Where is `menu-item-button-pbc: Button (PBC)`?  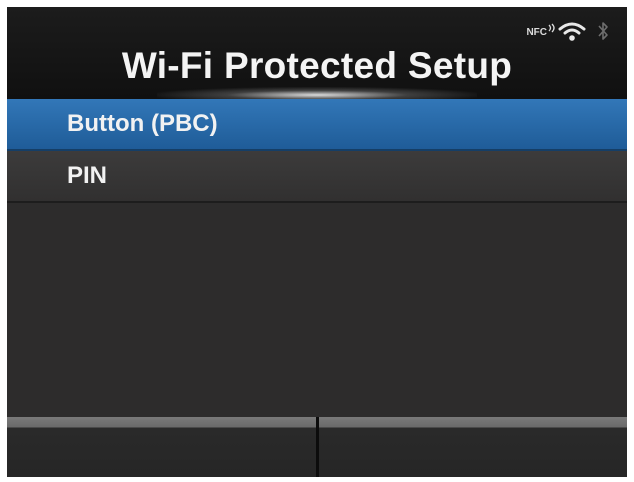
menu-item-button-pbc: Button (PBC) is located at coordinates (317, 125).